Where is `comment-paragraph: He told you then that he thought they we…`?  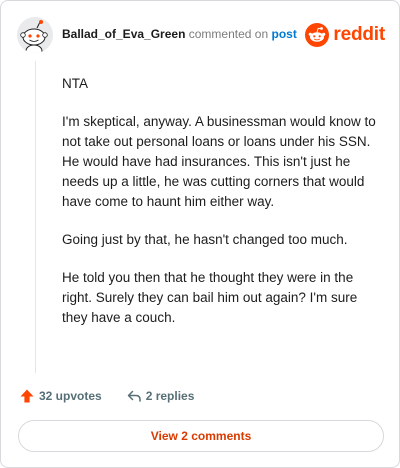 comment-paragraph: He told you then that he thought they we… is located at coordinates (210, 297).